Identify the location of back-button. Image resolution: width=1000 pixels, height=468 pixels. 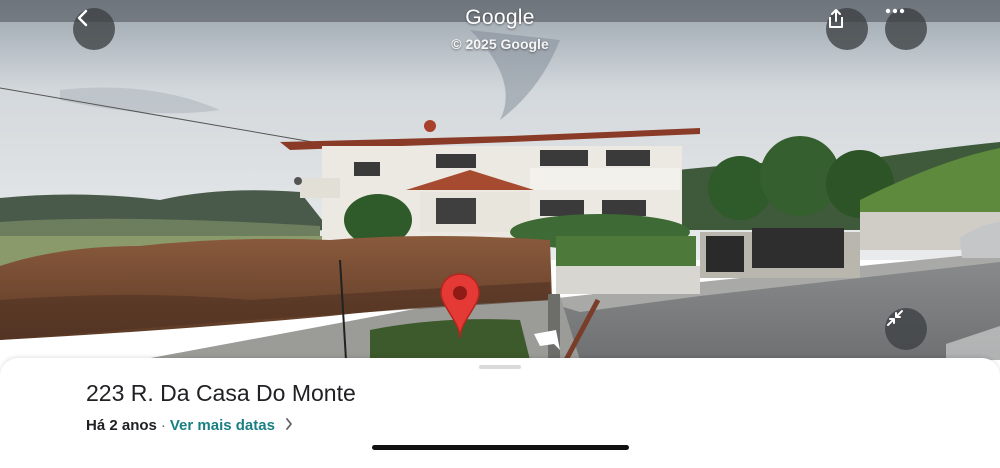
(94, 29).